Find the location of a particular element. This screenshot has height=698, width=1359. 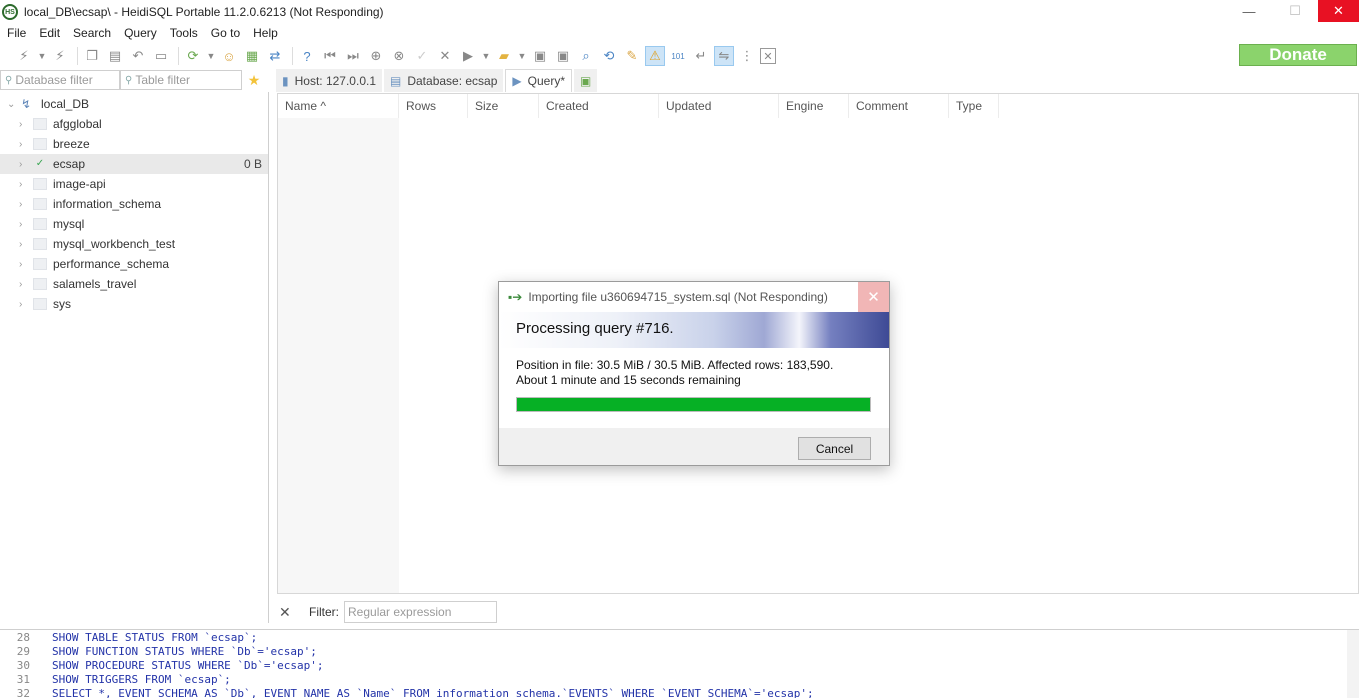

last-icon: ⏭ is located at coordinates (353, 56).